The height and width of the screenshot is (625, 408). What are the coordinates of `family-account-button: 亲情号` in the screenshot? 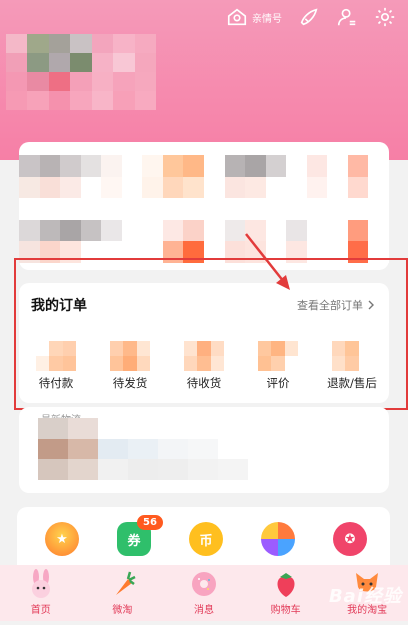 It's located at (254, 17).